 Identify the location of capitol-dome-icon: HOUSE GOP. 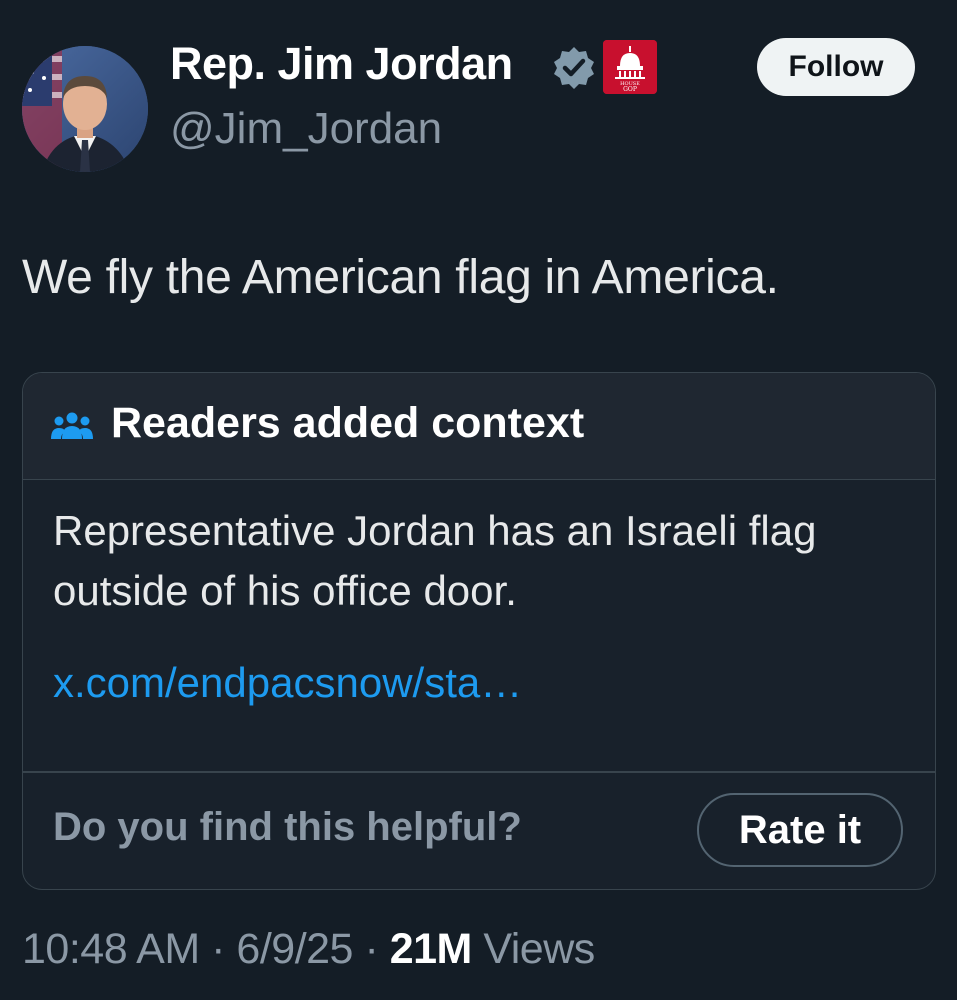
(630, 67).